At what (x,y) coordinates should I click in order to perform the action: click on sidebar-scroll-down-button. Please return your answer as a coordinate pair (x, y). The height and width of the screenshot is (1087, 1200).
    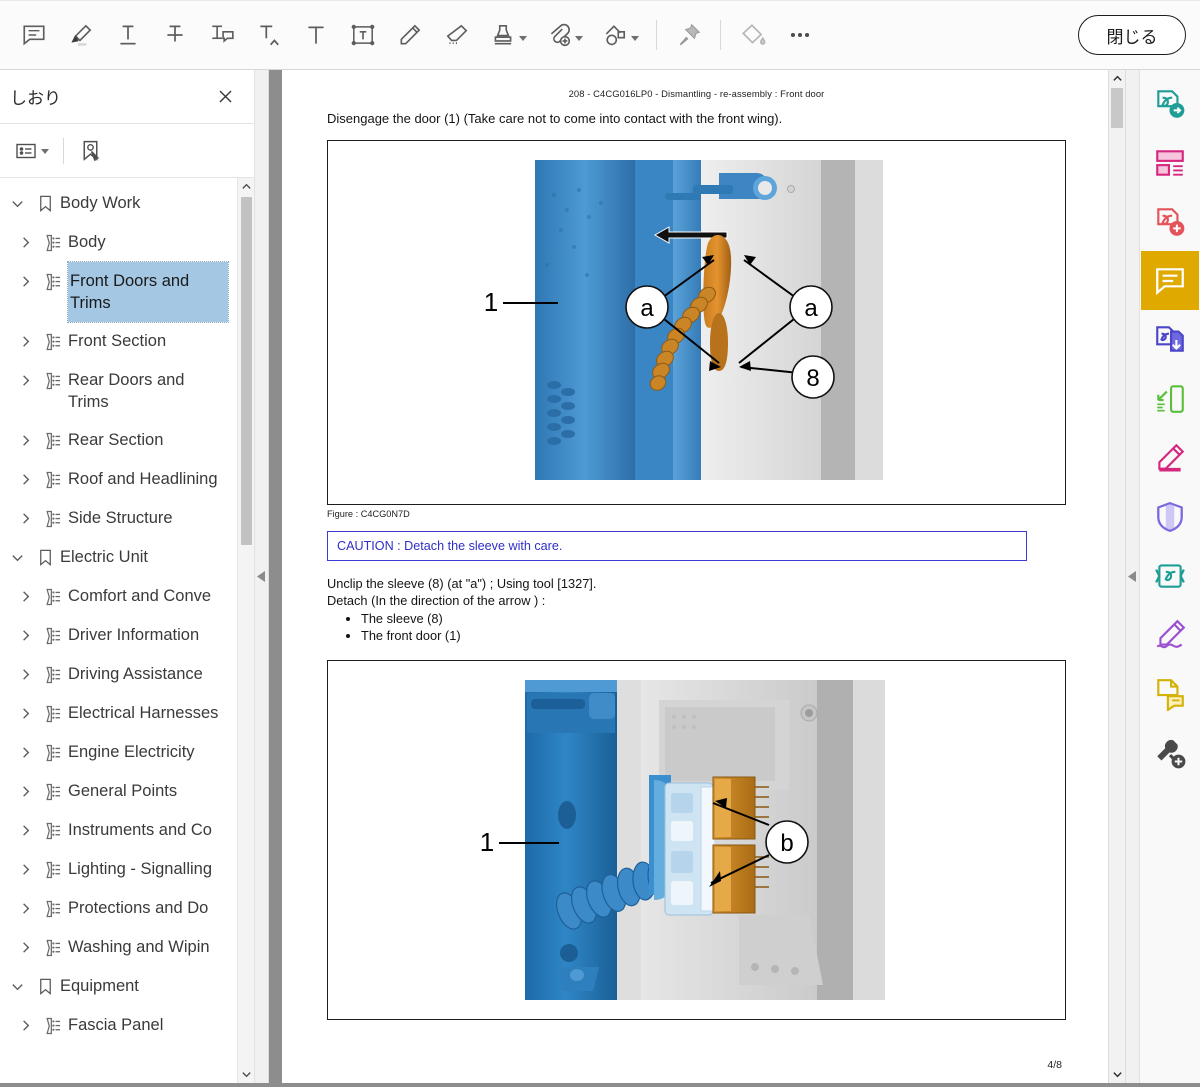
    Looking at the image, I should click on (246, 1074).